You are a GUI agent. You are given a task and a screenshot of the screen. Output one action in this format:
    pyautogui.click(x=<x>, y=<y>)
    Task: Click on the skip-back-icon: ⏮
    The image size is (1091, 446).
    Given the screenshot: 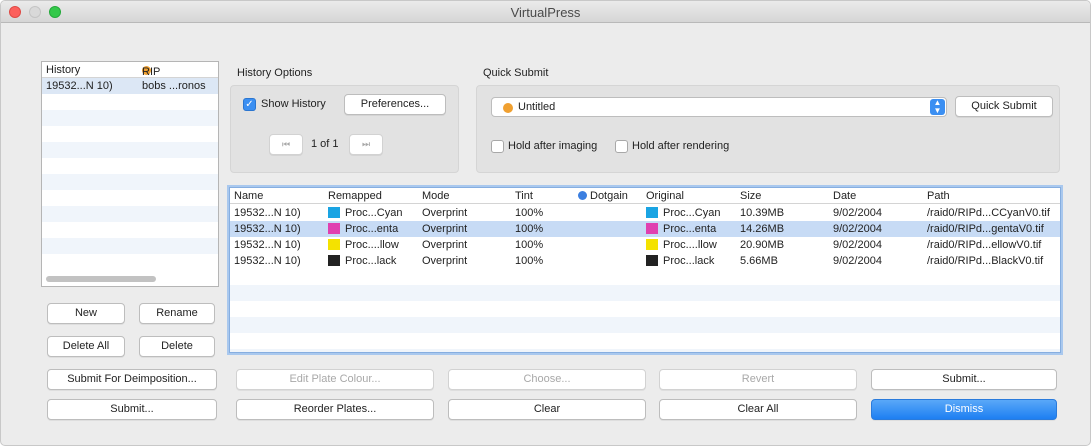 What is the action you would take?
    pyautogui.click(x=286, y=144)
    